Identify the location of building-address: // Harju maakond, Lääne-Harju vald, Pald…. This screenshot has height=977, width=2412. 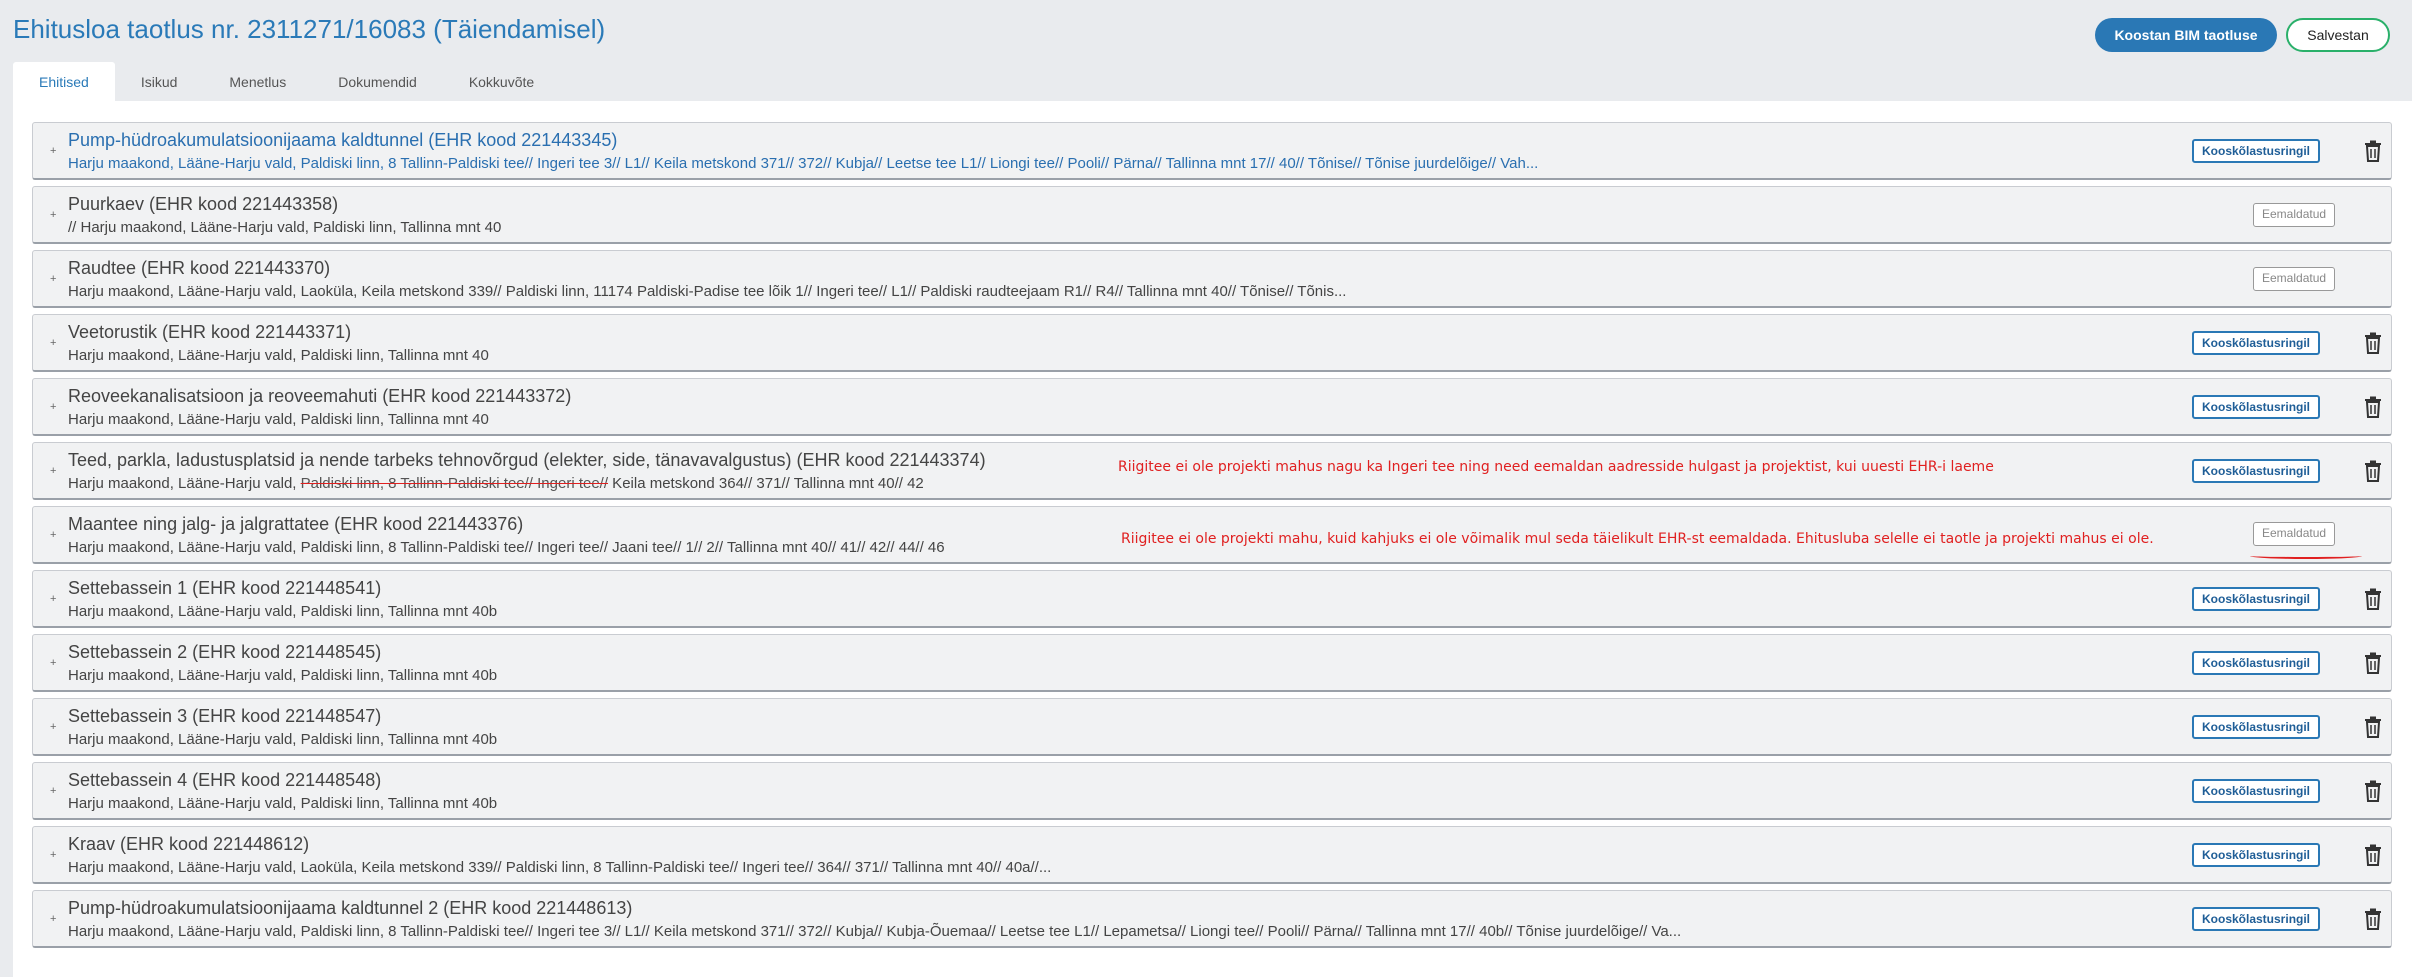
(285, 227).